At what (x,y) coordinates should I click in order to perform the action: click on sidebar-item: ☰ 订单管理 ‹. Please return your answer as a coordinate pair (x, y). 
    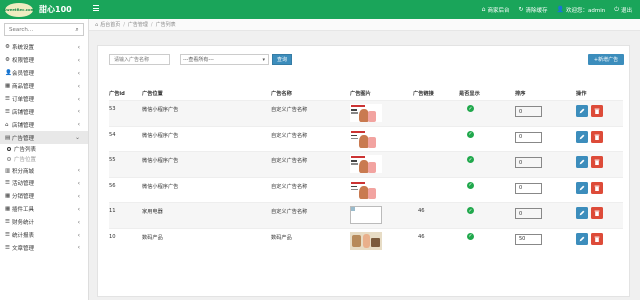
    Looking at the image, I should click on (44, 99).